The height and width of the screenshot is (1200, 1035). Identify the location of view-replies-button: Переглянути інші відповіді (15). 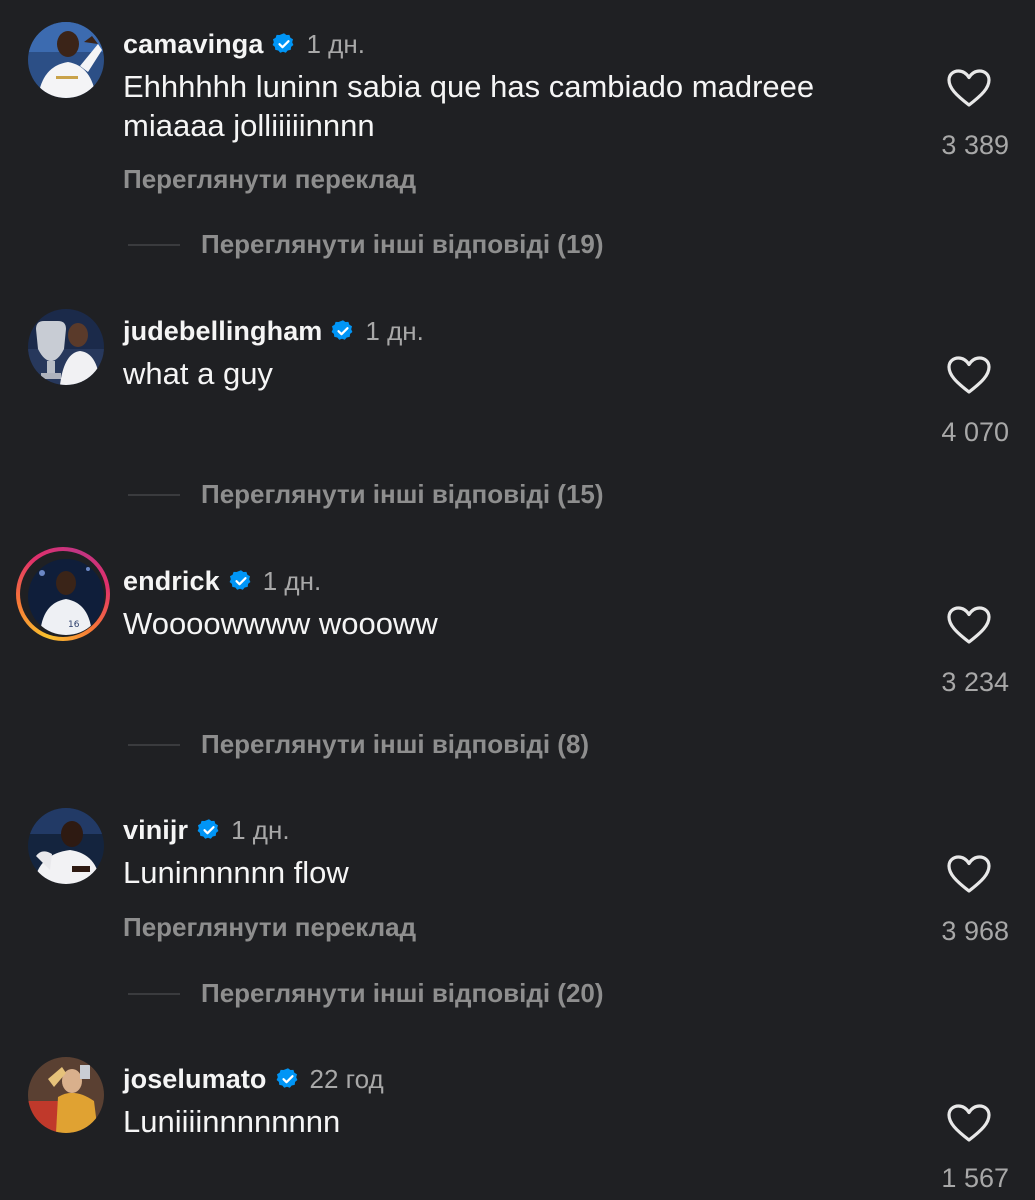
(366, 494).